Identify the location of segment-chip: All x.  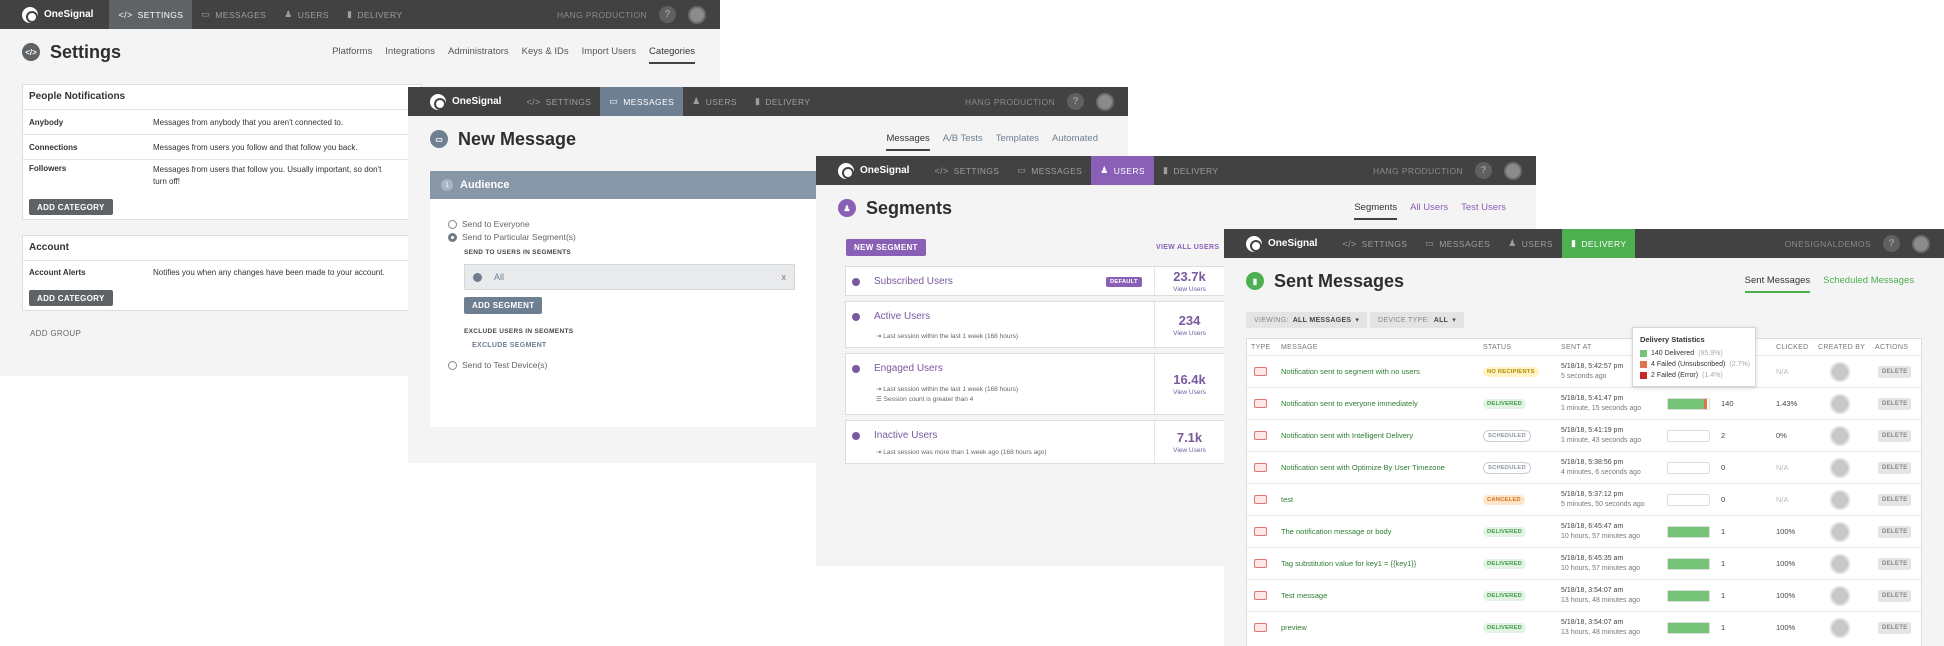
(629, 277).